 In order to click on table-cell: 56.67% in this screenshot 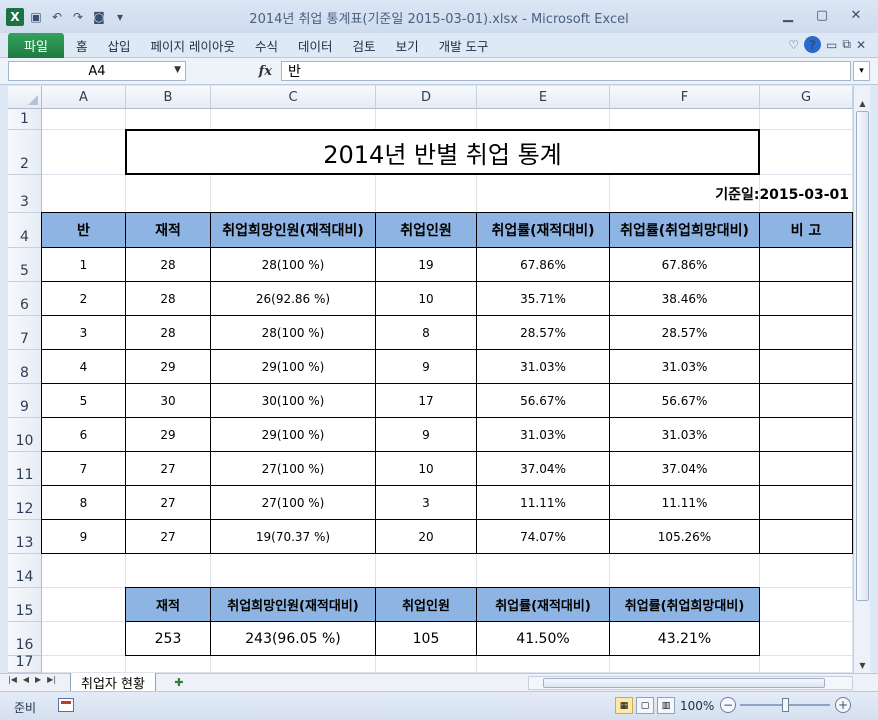, I will do `click(543, 400)`.